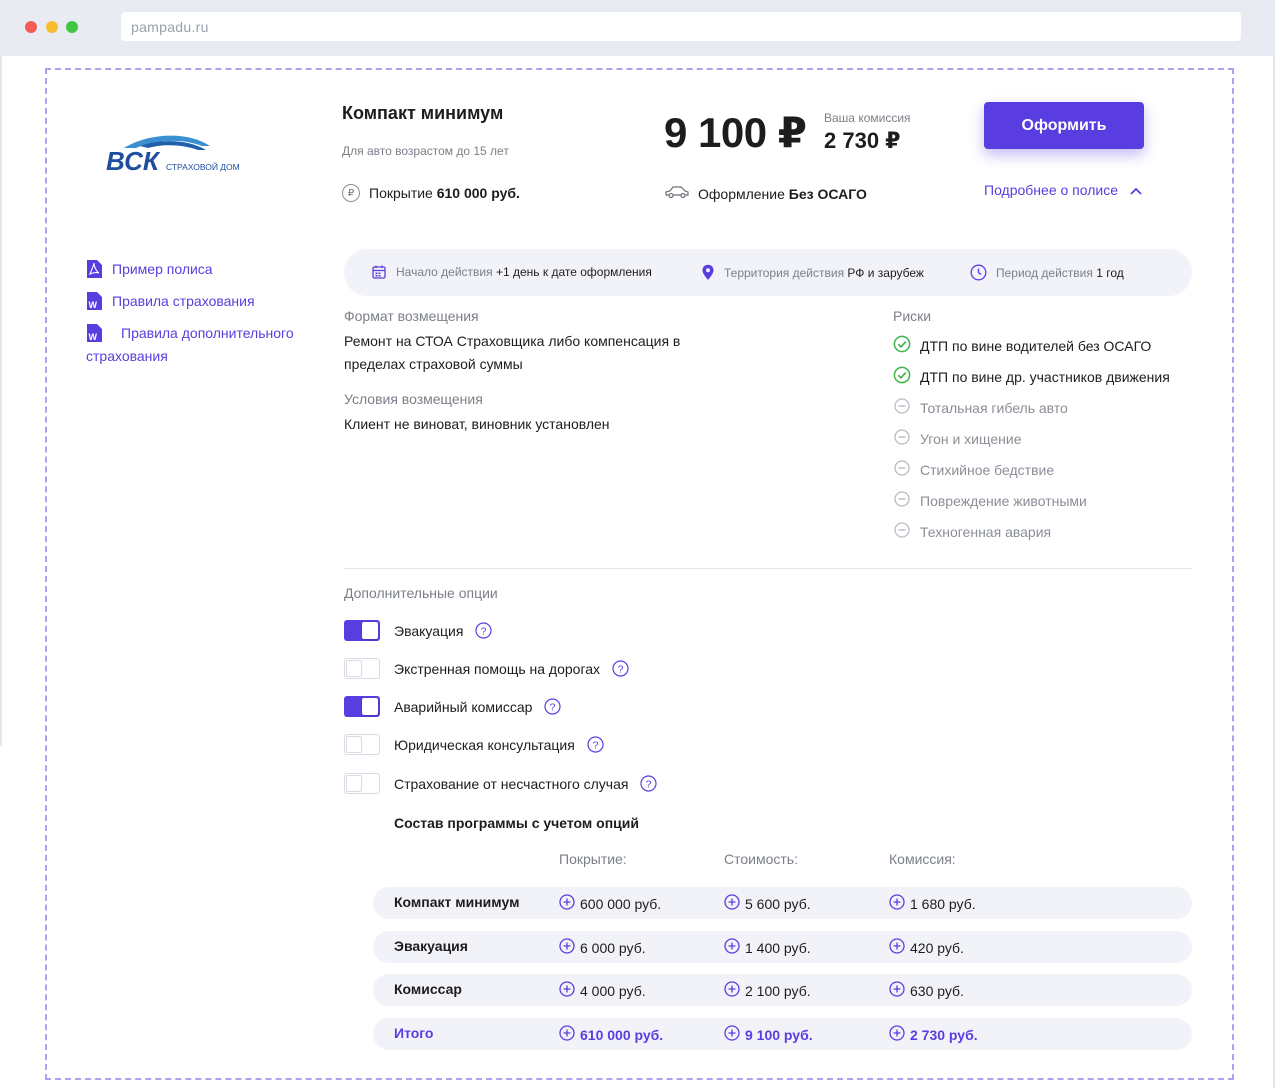 The width and height of the screenshot is (1275, 1088). What do you see at coordinates (31, 27) in the screenshot?
I see `window-close-button` at bounding box center [31, 27].